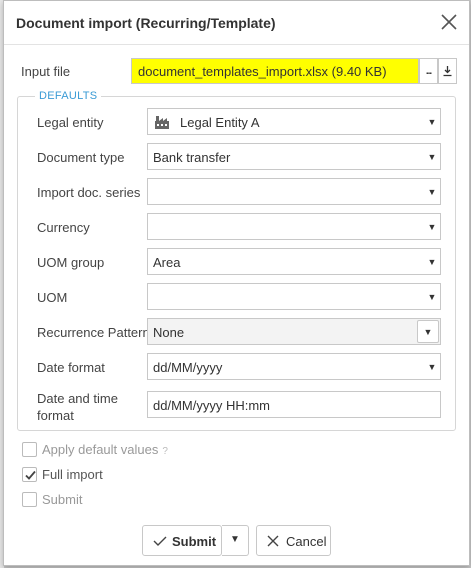 The width and height of the screenshot is (471, 568). I want to click on apply-default-values-checkbox, so click(29, 449).